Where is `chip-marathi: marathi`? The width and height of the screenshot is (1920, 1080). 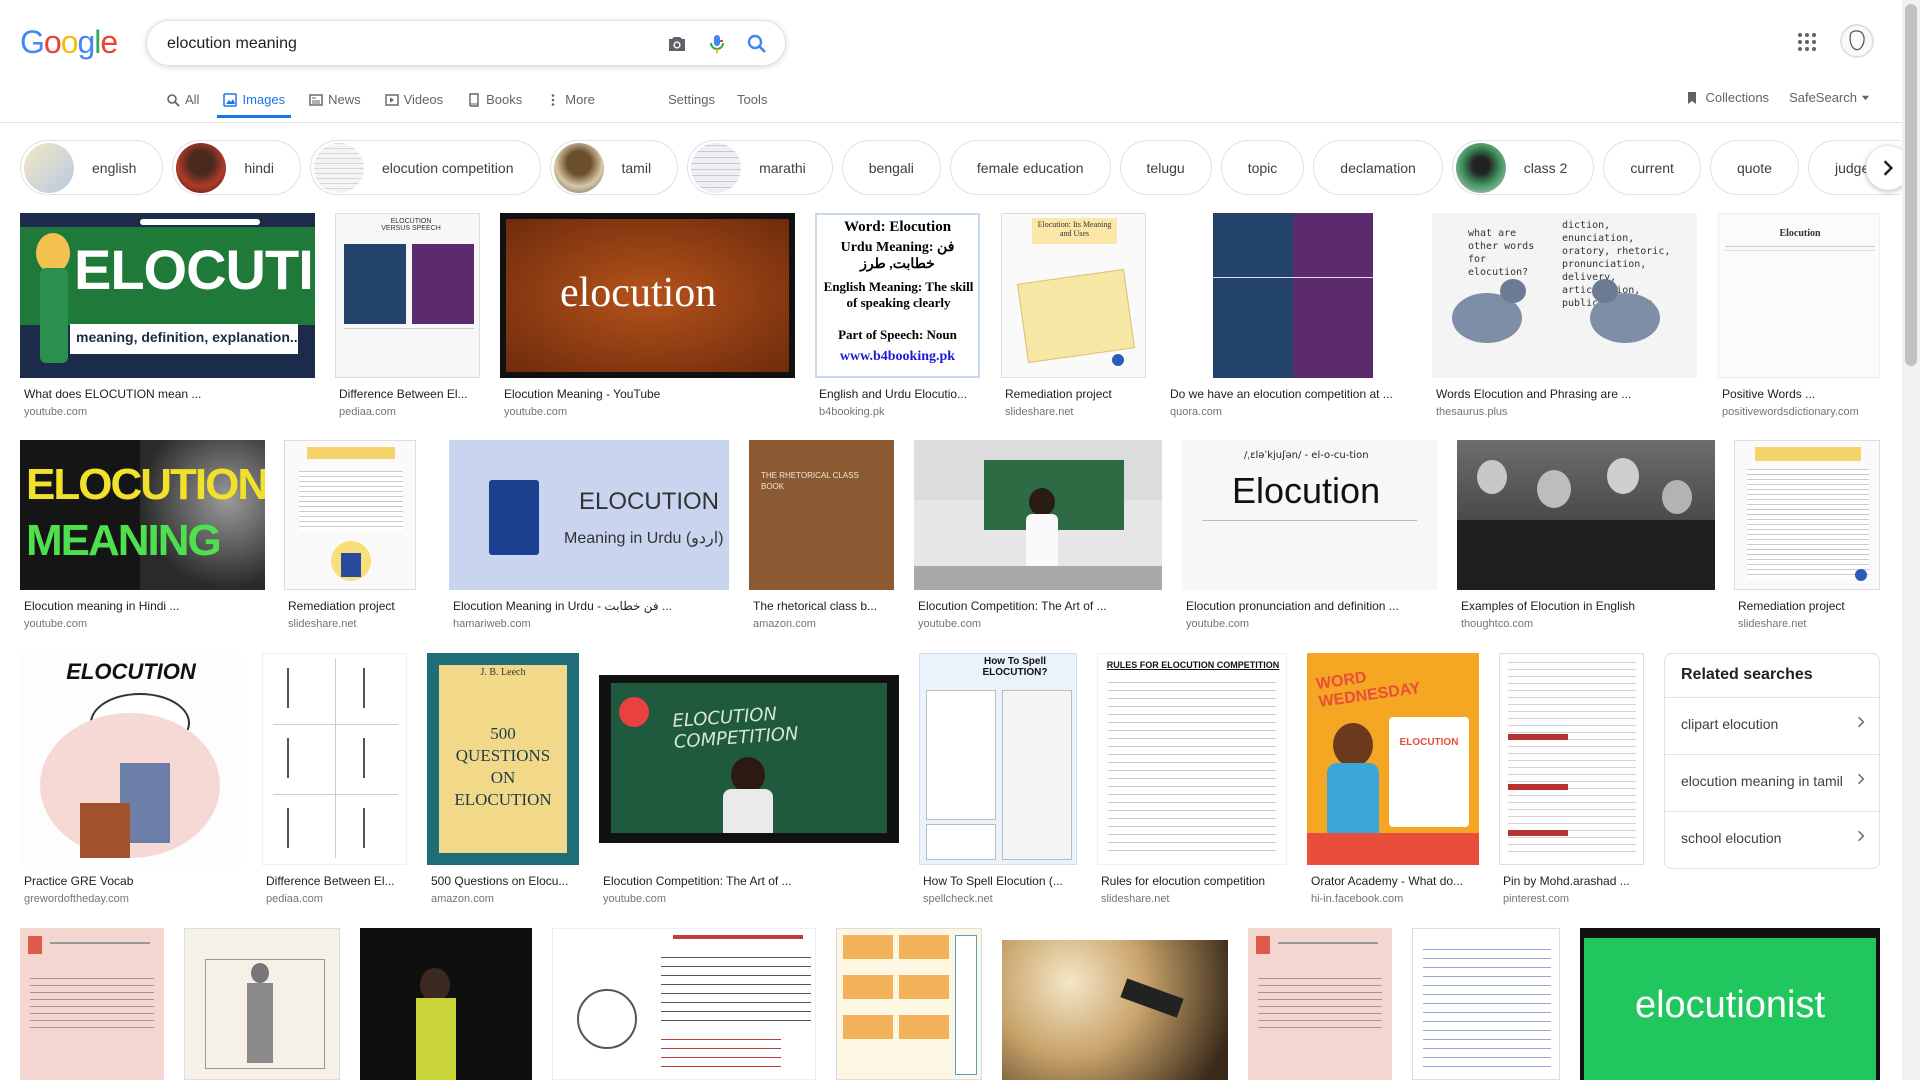
chip-marathi: marathi is located at coordinates (760, 167).